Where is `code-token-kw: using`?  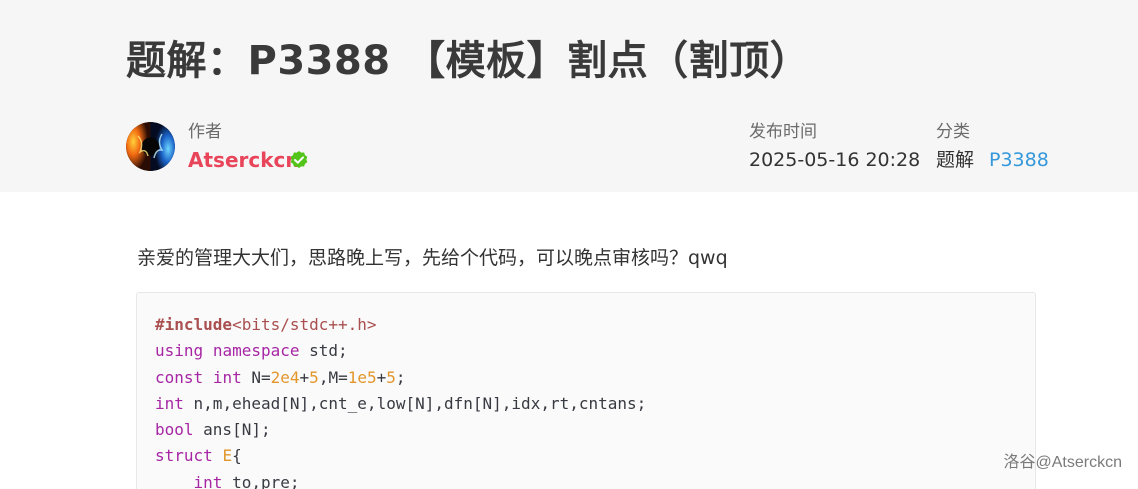 code-token-kw: using is located at coordinates (179, 351).